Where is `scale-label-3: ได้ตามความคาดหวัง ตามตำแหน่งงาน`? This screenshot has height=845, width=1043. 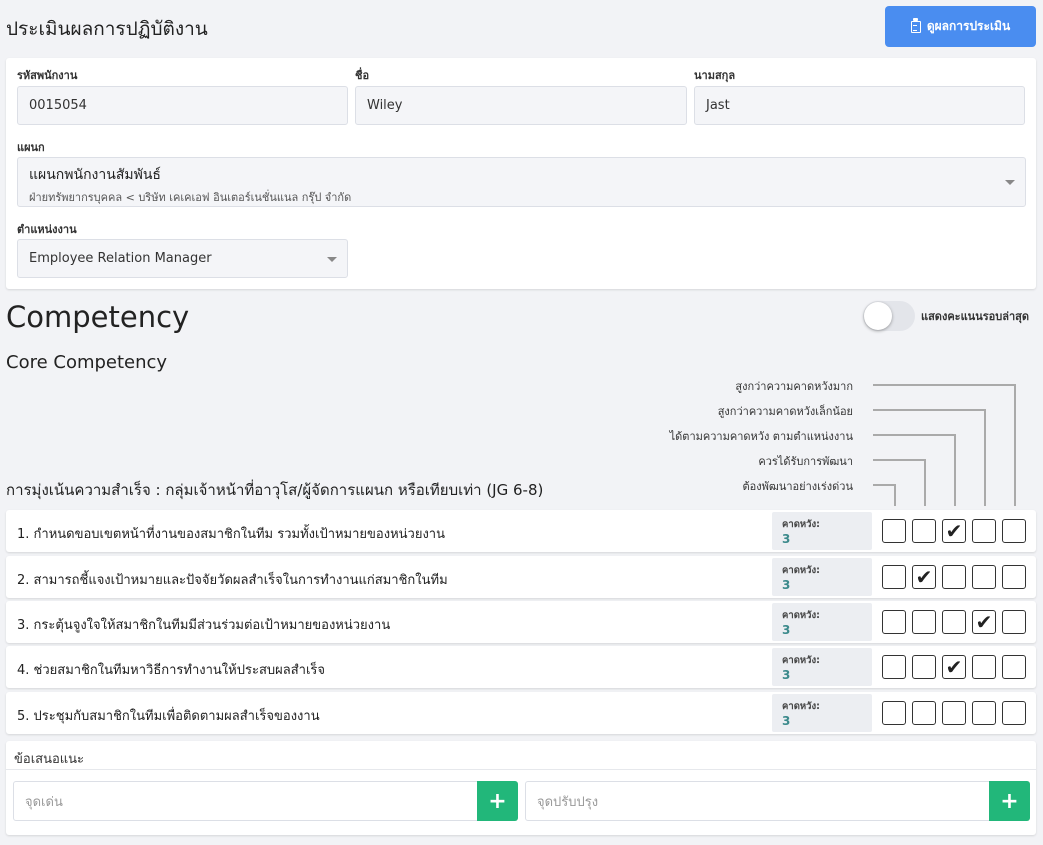 scale-label-3: ได้ตามความคาดหวัง ตามตำแหน่งงาน is located at coordinates (761, 436).